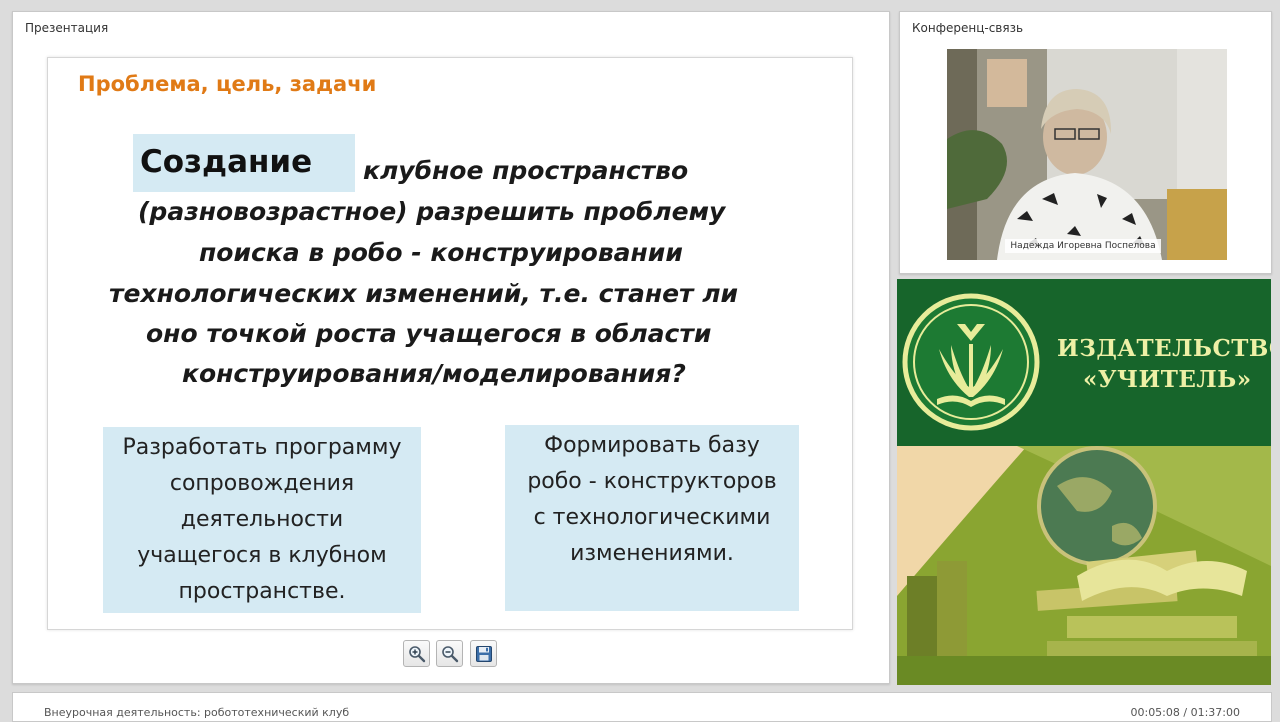 The height and width of the screenshot is (722, 1280). Describe the element at coordinates (971, 362) in the screenshot. I see `publisher-logo` at that location.